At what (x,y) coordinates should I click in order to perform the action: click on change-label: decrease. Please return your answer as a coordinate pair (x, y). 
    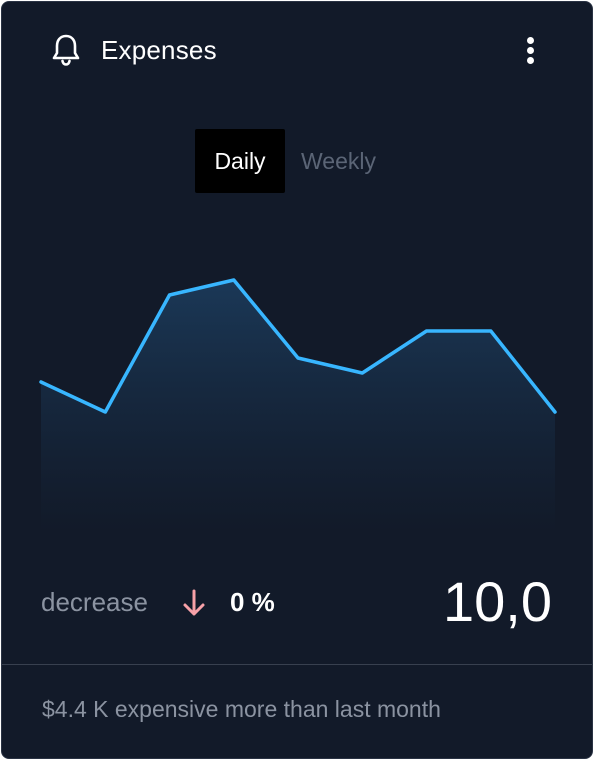
    Looking at the image, I should click on (94, 602).